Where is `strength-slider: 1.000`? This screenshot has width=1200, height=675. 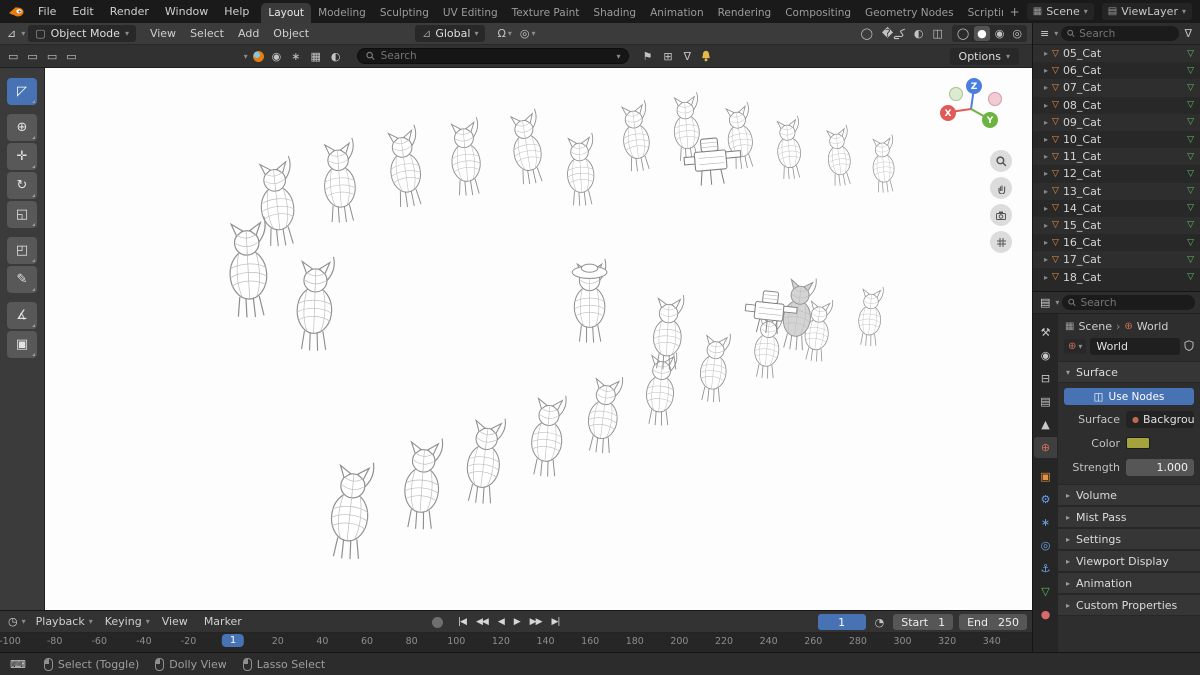 strength-slider: 1.000 is located at coordinates (1160, 467).